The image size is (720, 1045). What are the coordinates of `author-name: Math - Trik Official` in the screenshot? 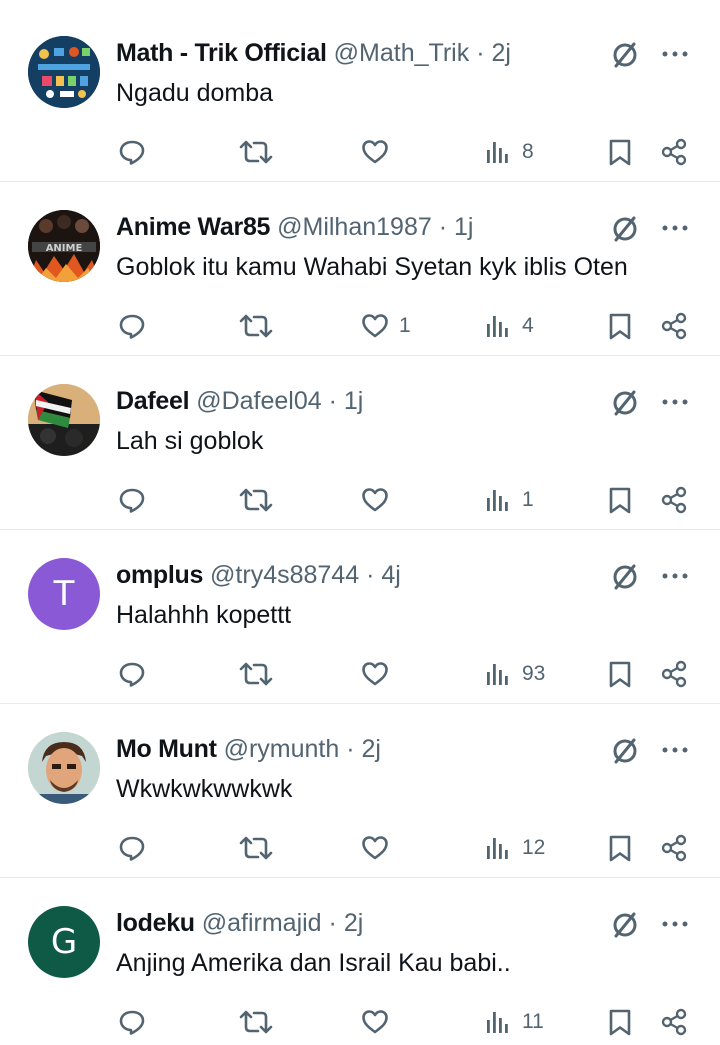 It's located at (221, 53).